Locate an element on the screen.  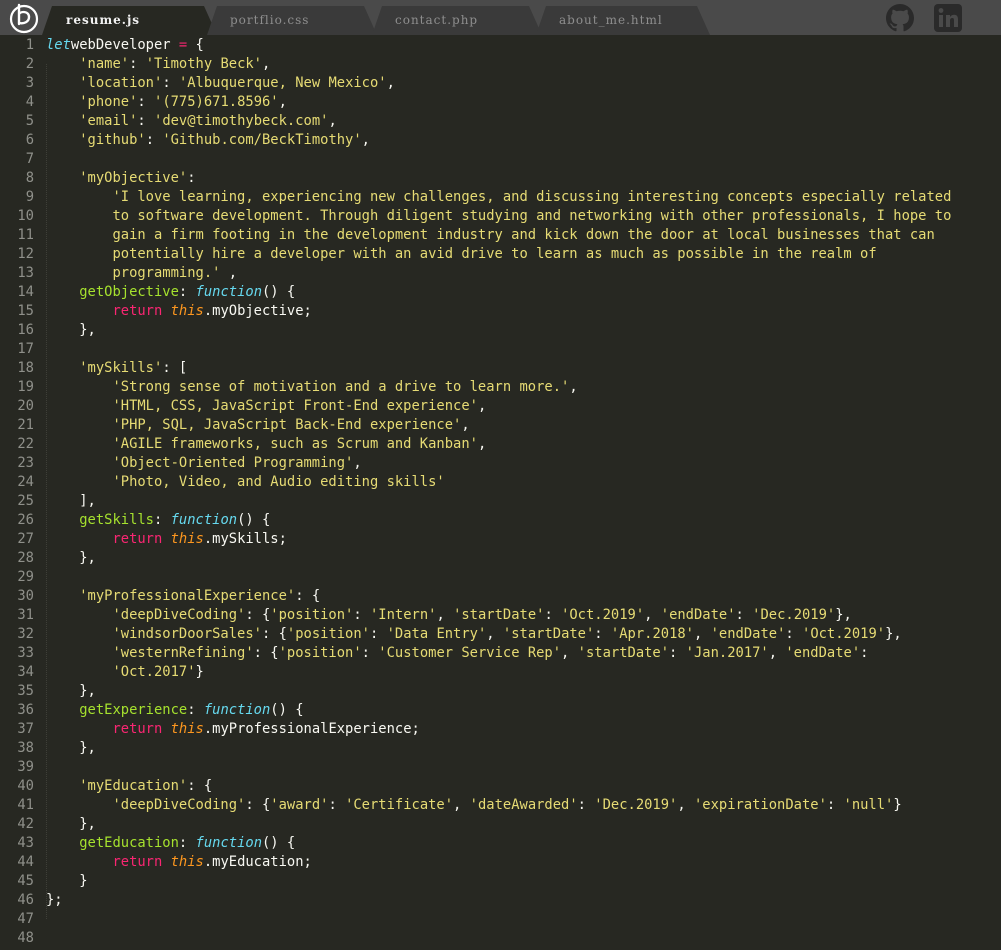
code-token: 'westernRefining' is located at coordinates (183, 653).